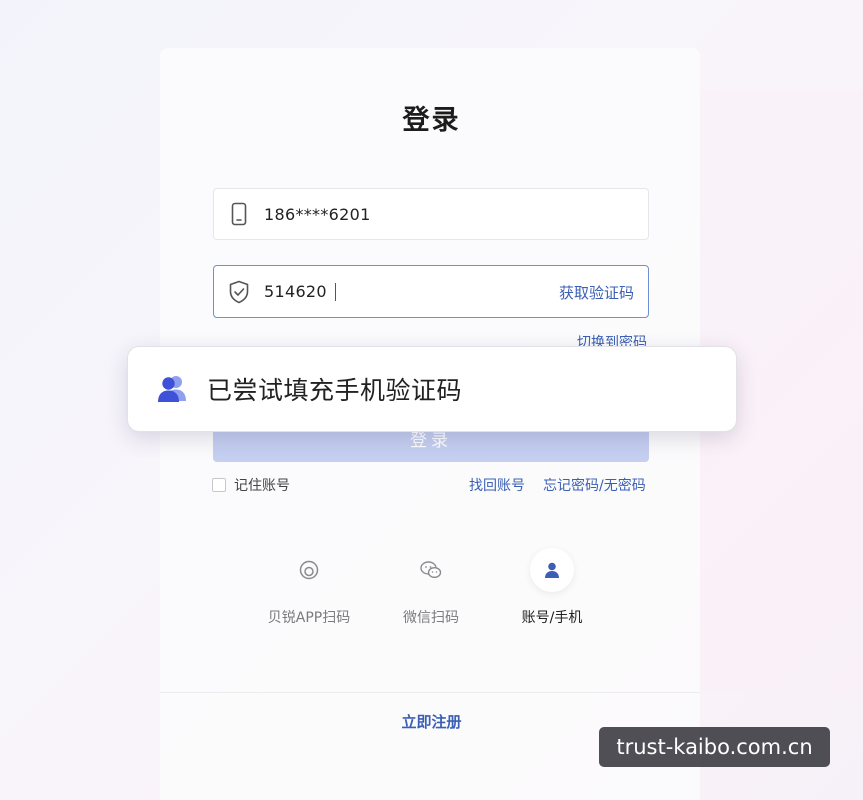 The width and height of the screenshot is (863, 800). I want to click on autofill-toast: 已尝试填充手机验证码, so click(432, 389).